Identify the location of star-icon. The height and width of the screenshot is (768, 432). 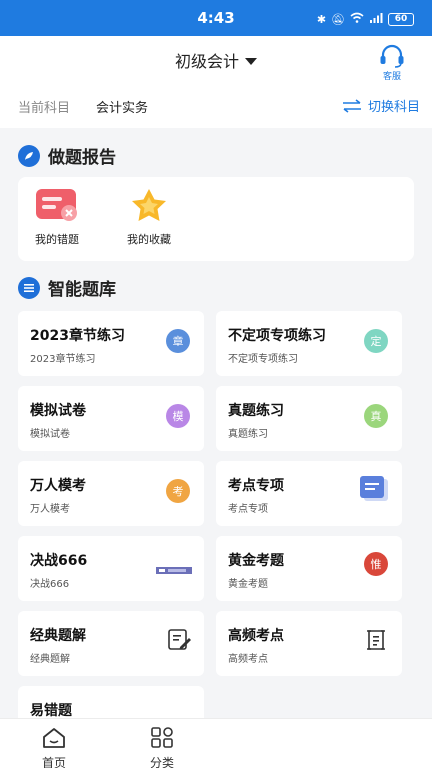
(149, 205).